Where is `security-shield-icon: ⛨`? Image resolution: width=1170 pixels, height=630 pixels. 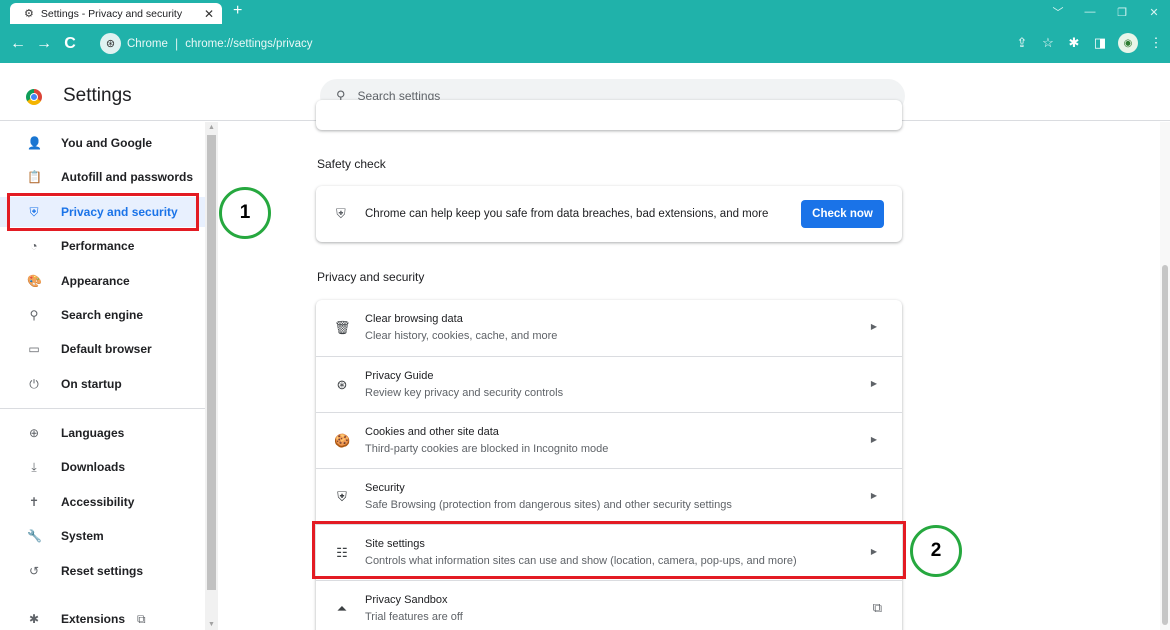 security-shield-icon: ⛨ is located at coordinates (342, 496).